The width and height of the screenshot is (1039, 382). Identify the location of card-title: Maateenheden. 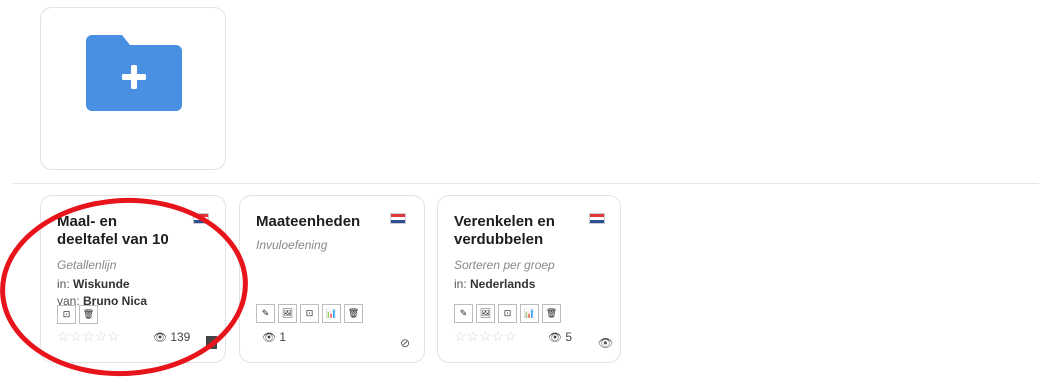
(318, 222).